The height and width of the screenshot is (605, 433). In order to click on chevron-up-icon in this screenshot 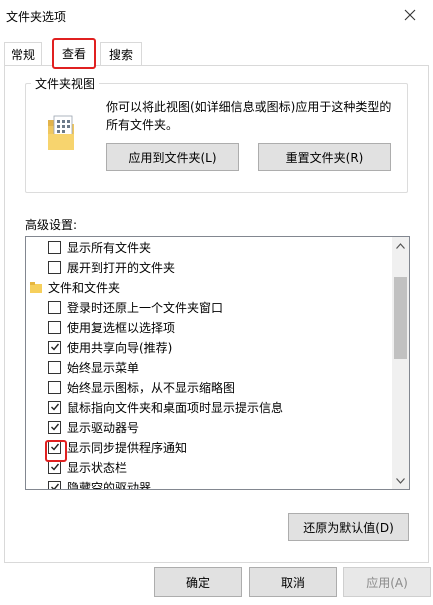, I will do `click(400, 245)`.